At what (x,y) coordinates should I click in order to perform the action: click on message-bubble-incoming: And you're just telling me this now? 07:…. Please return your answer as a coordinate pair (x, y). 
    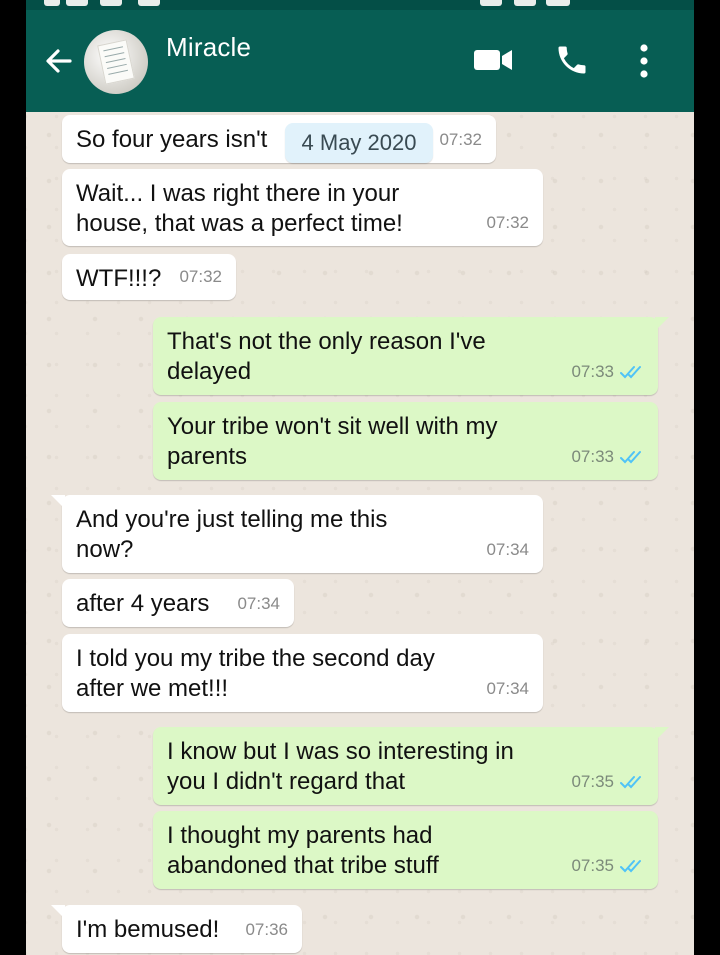
    Looking at the image, I should click on (297, 534).